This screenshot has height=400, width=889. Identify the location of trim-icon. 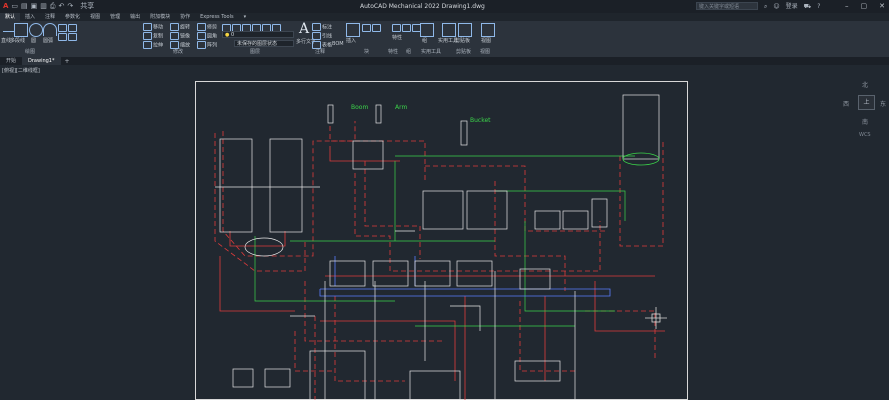
(201, 27).